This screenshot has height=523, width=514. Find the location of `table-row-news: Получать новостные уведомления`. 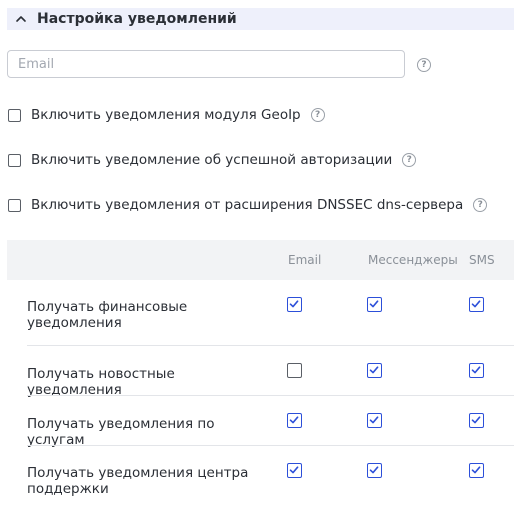

table-row-news: Получать новостные уведомления is located at coordinates (260, 372).